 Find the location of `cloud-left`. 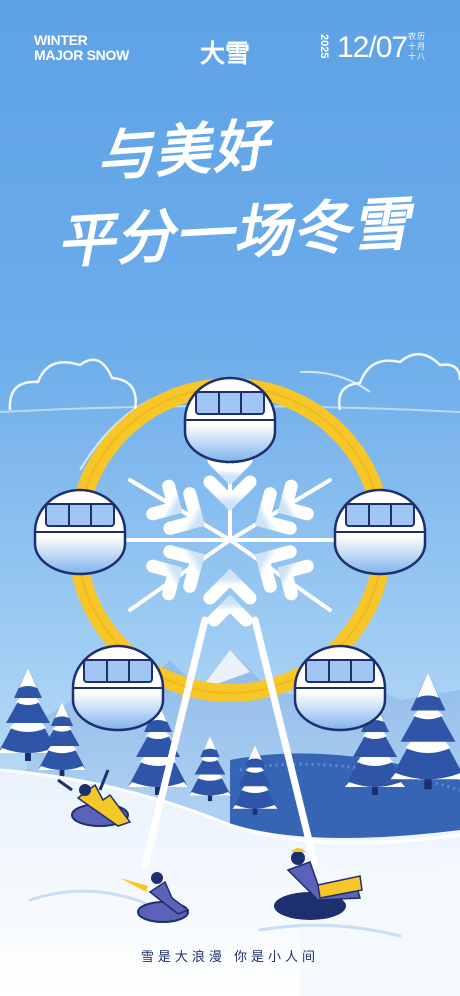

cloud-left is located at coordinates (72, 384).